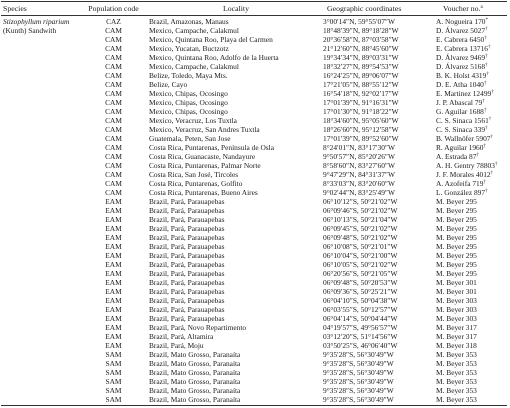  What do you see at coordinates (460, 183) in the screenshot?
I see `voucher-number: A. Azofeifa 719` at bounding box center [460, 183].